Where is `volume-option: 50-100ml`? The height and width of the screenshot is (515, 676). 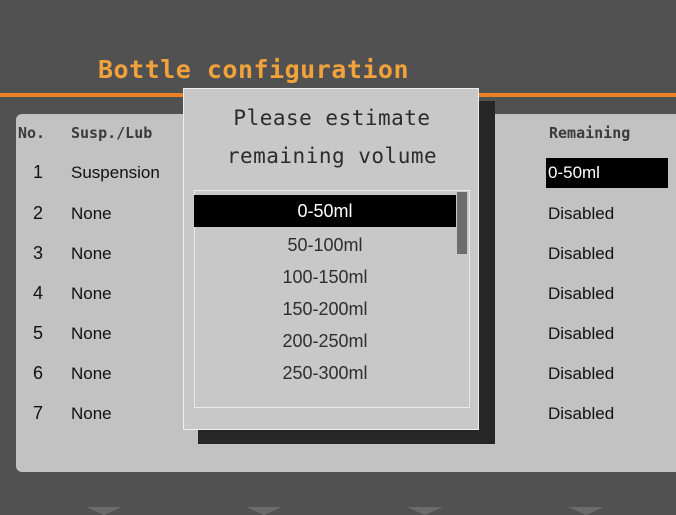 volume-option: 50-100ml is located at coordinates (325, 245).